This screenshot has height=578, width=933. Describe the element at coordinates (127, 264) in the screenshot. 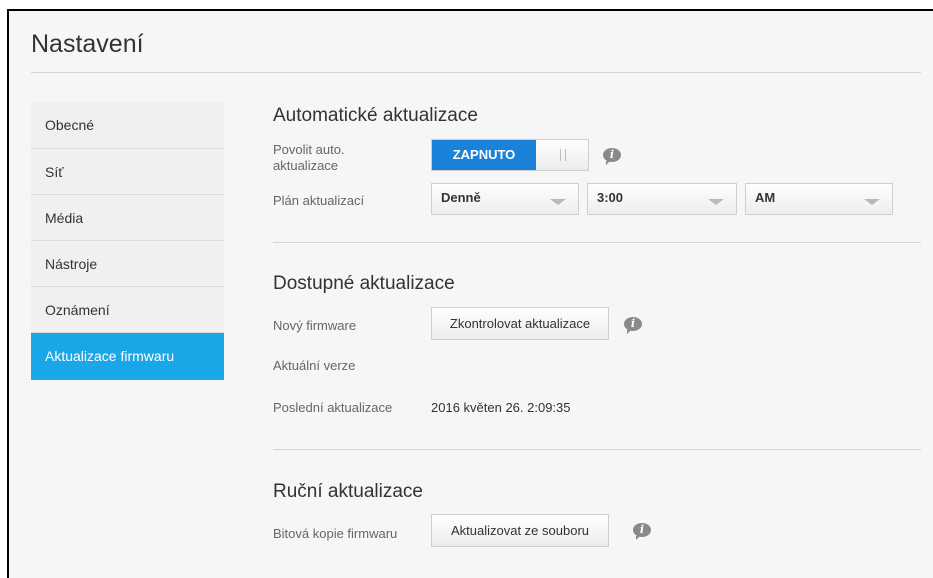

I see `sidebar-item-tools: Nástroje` at that location.